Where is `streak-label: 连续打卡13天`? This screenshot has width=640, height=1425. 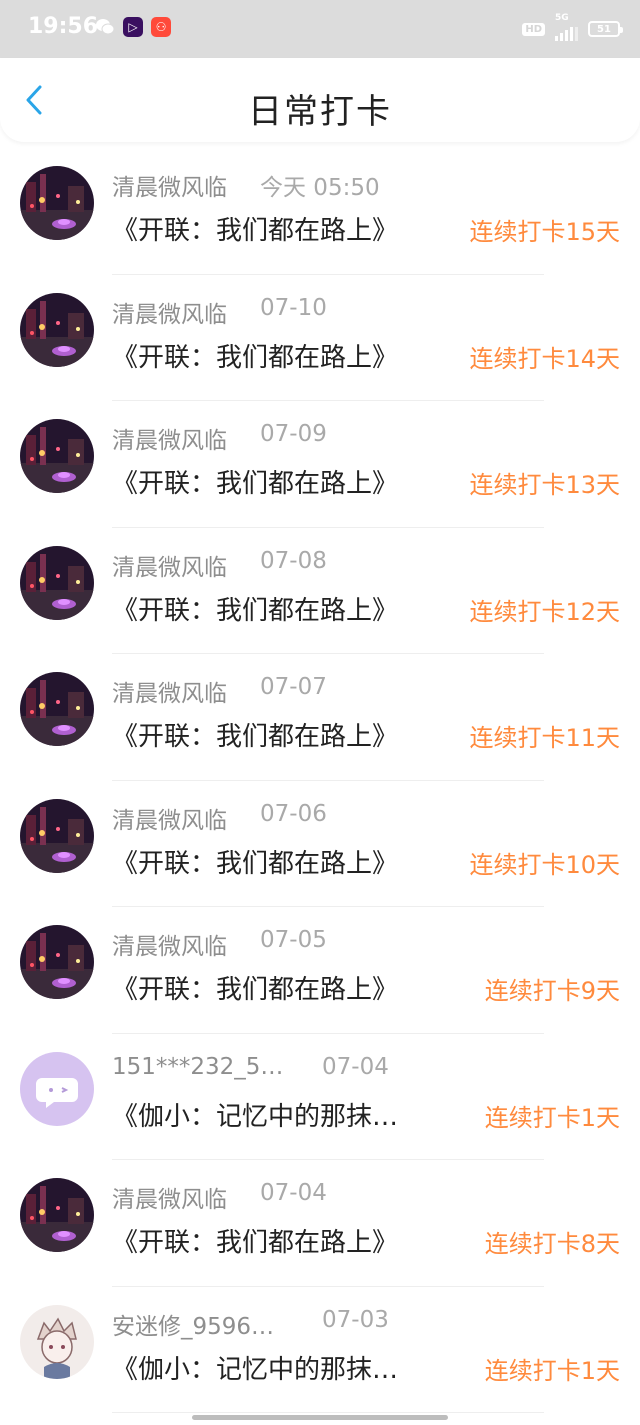 streak-label: 连续打卡13天 is located at coordinates (544, 485).